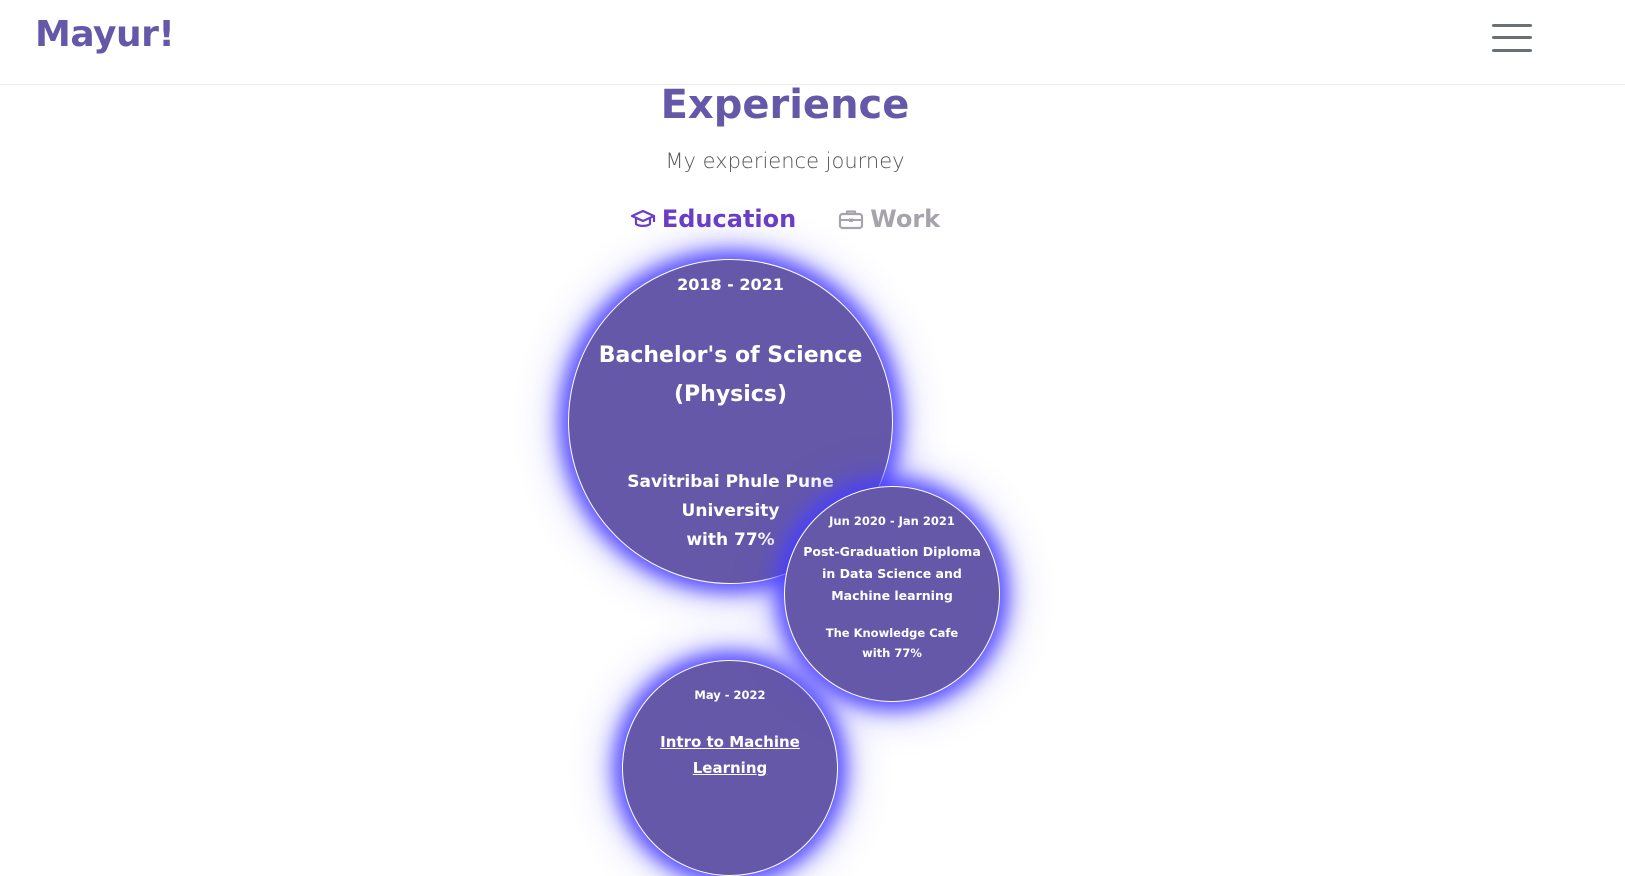  I want to click on timeline-item-intro-ml: May - 2022 Intro to Machine Learning, so click(730, 768).